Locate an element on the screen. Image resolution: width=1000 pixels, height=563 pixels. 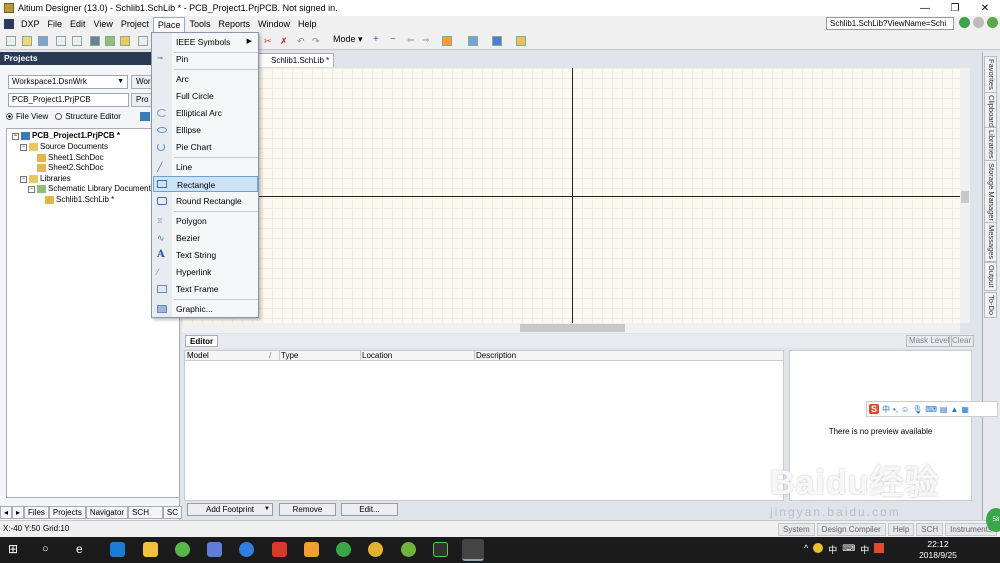
tree-item-sheet2: Sheet2.SchDoc is located at coordinates (70, 168).